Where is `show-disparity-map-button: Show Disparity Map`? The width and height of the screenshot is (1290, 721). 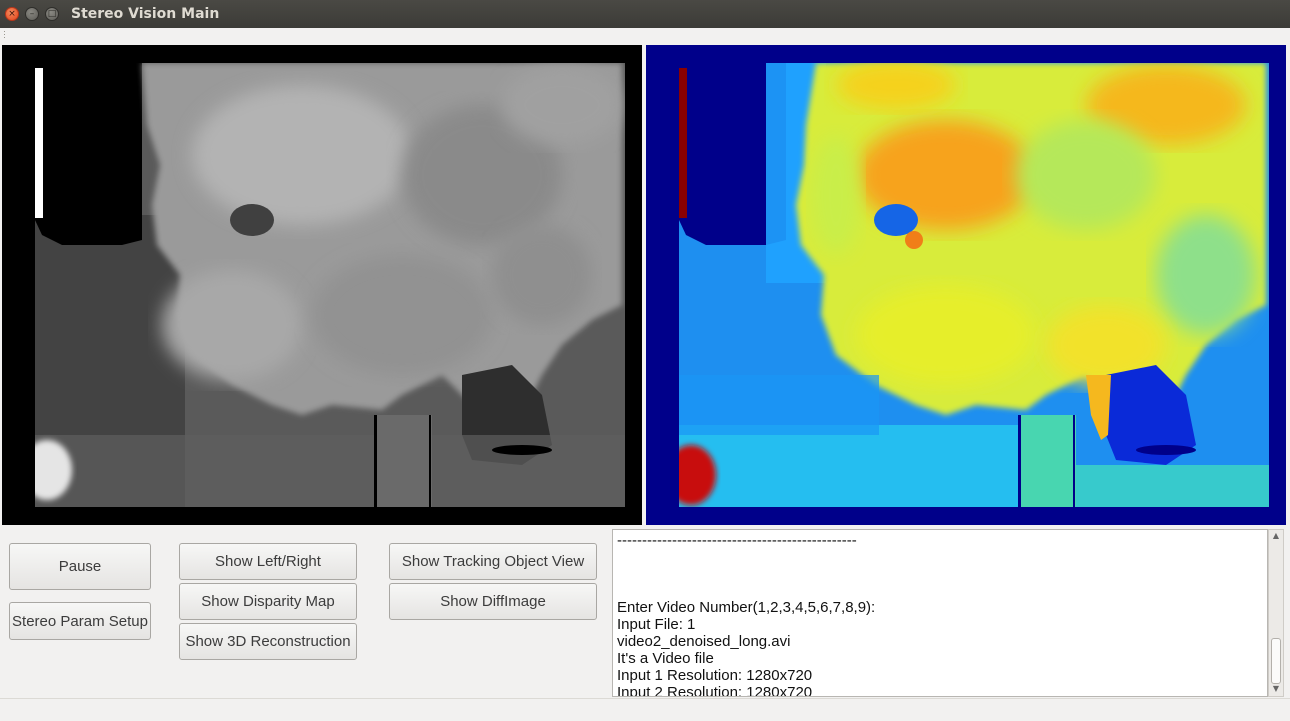
show-disparity-map-button: Show Disparity Map is located at coordinates (268, 601).